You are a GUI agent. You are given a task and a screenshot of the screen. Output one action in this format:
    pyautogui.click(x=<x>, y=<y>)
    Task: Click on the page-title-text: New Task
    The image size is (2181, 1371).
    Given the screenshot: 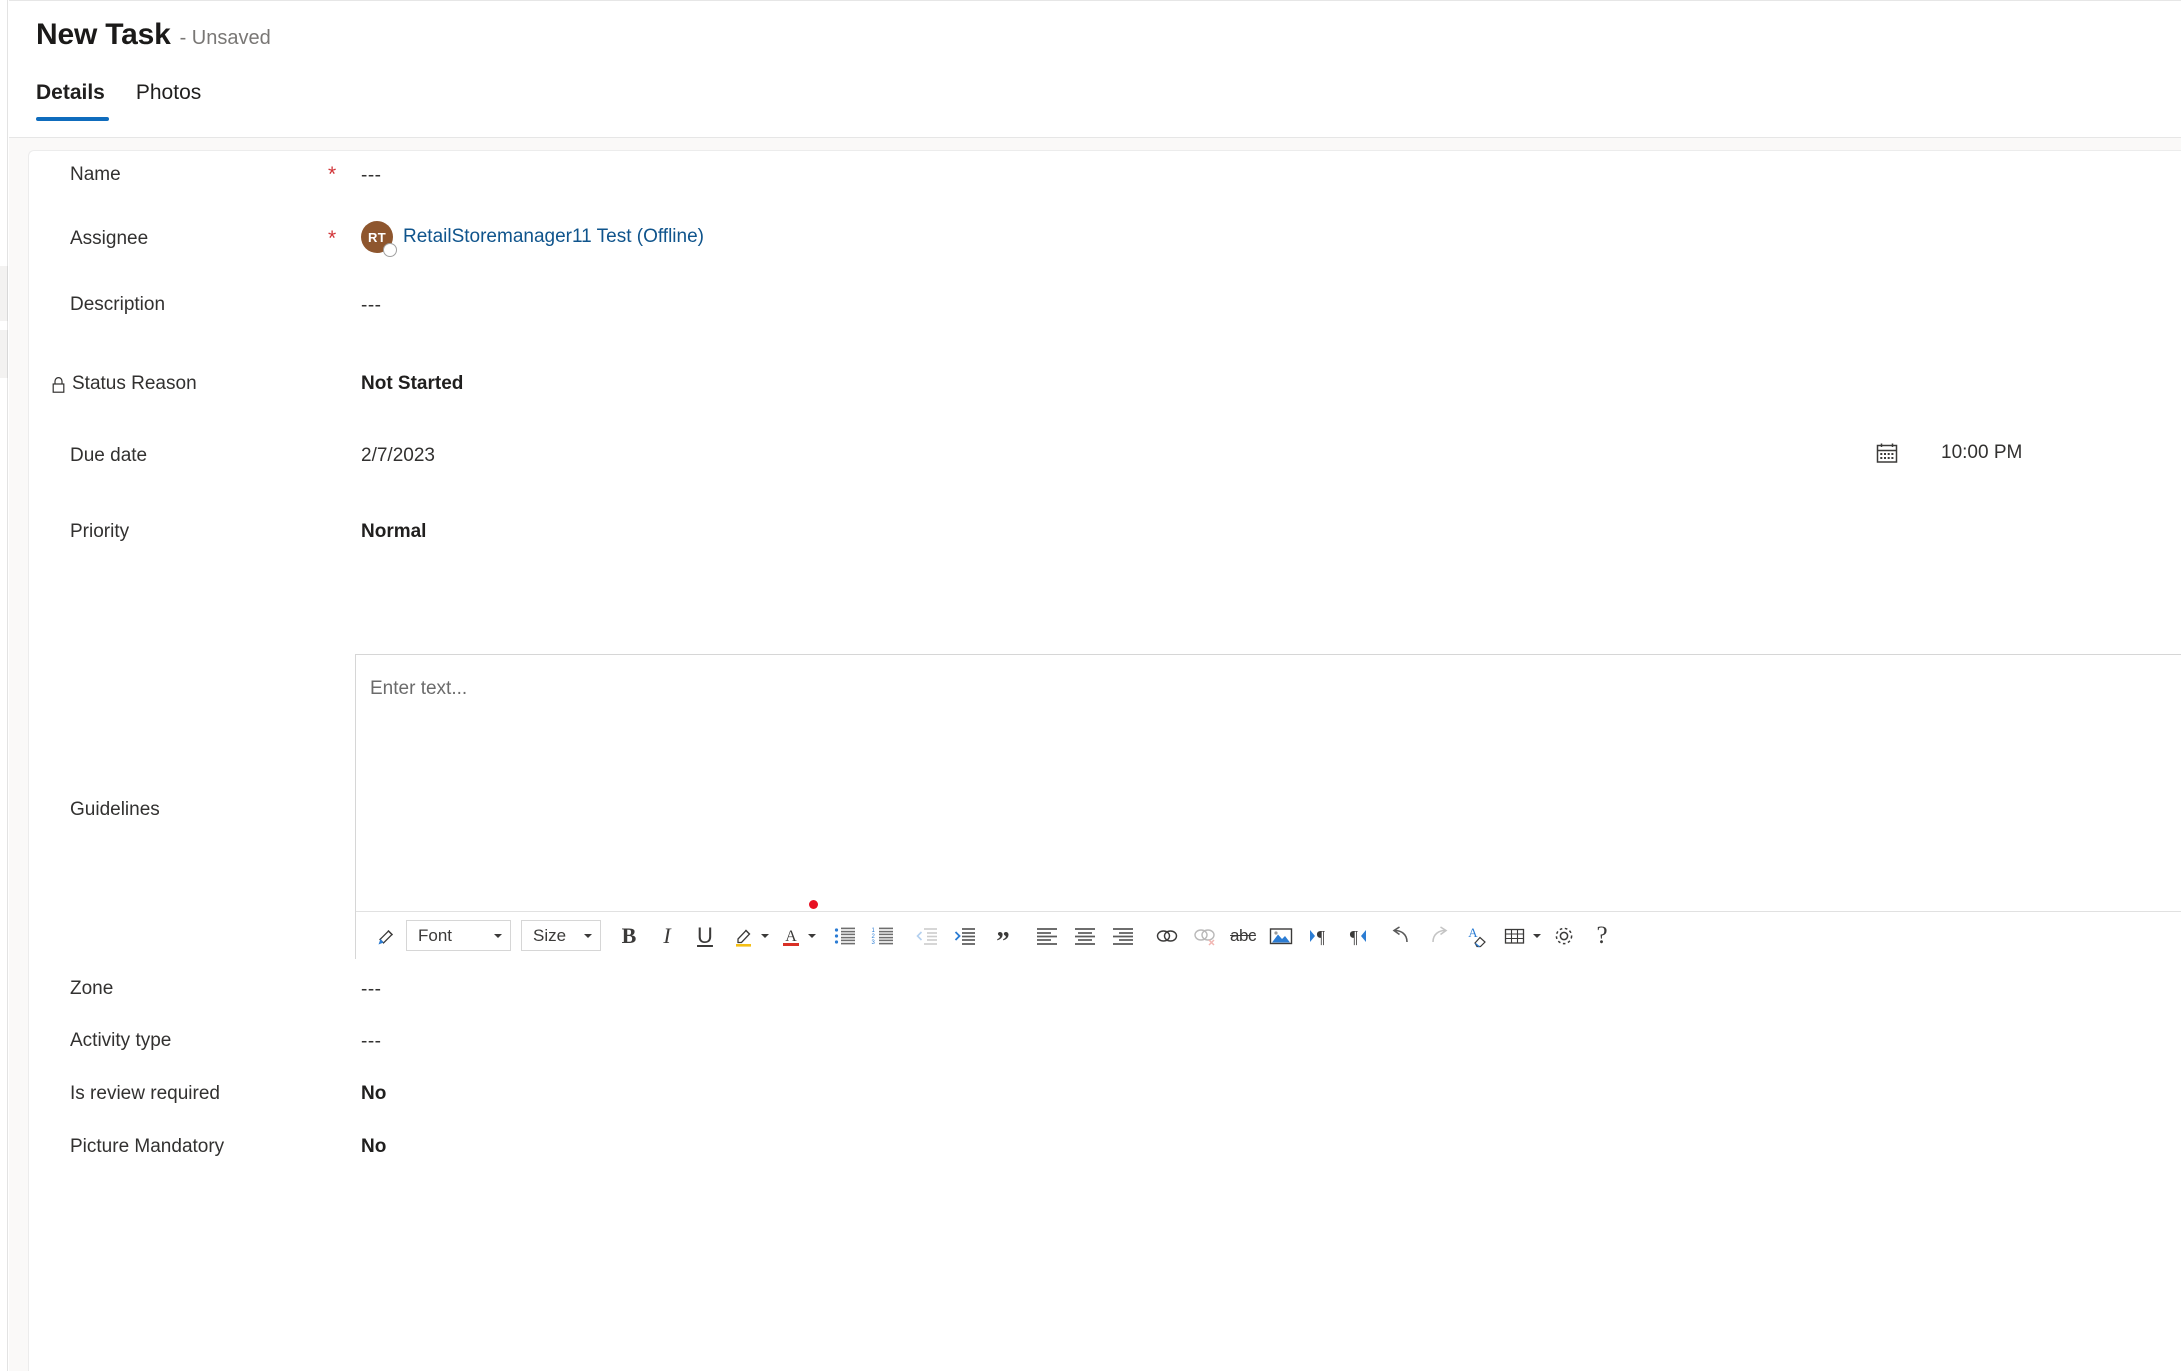 What is the action you would take?
    pyautogui.click(x=103, y=34)
    